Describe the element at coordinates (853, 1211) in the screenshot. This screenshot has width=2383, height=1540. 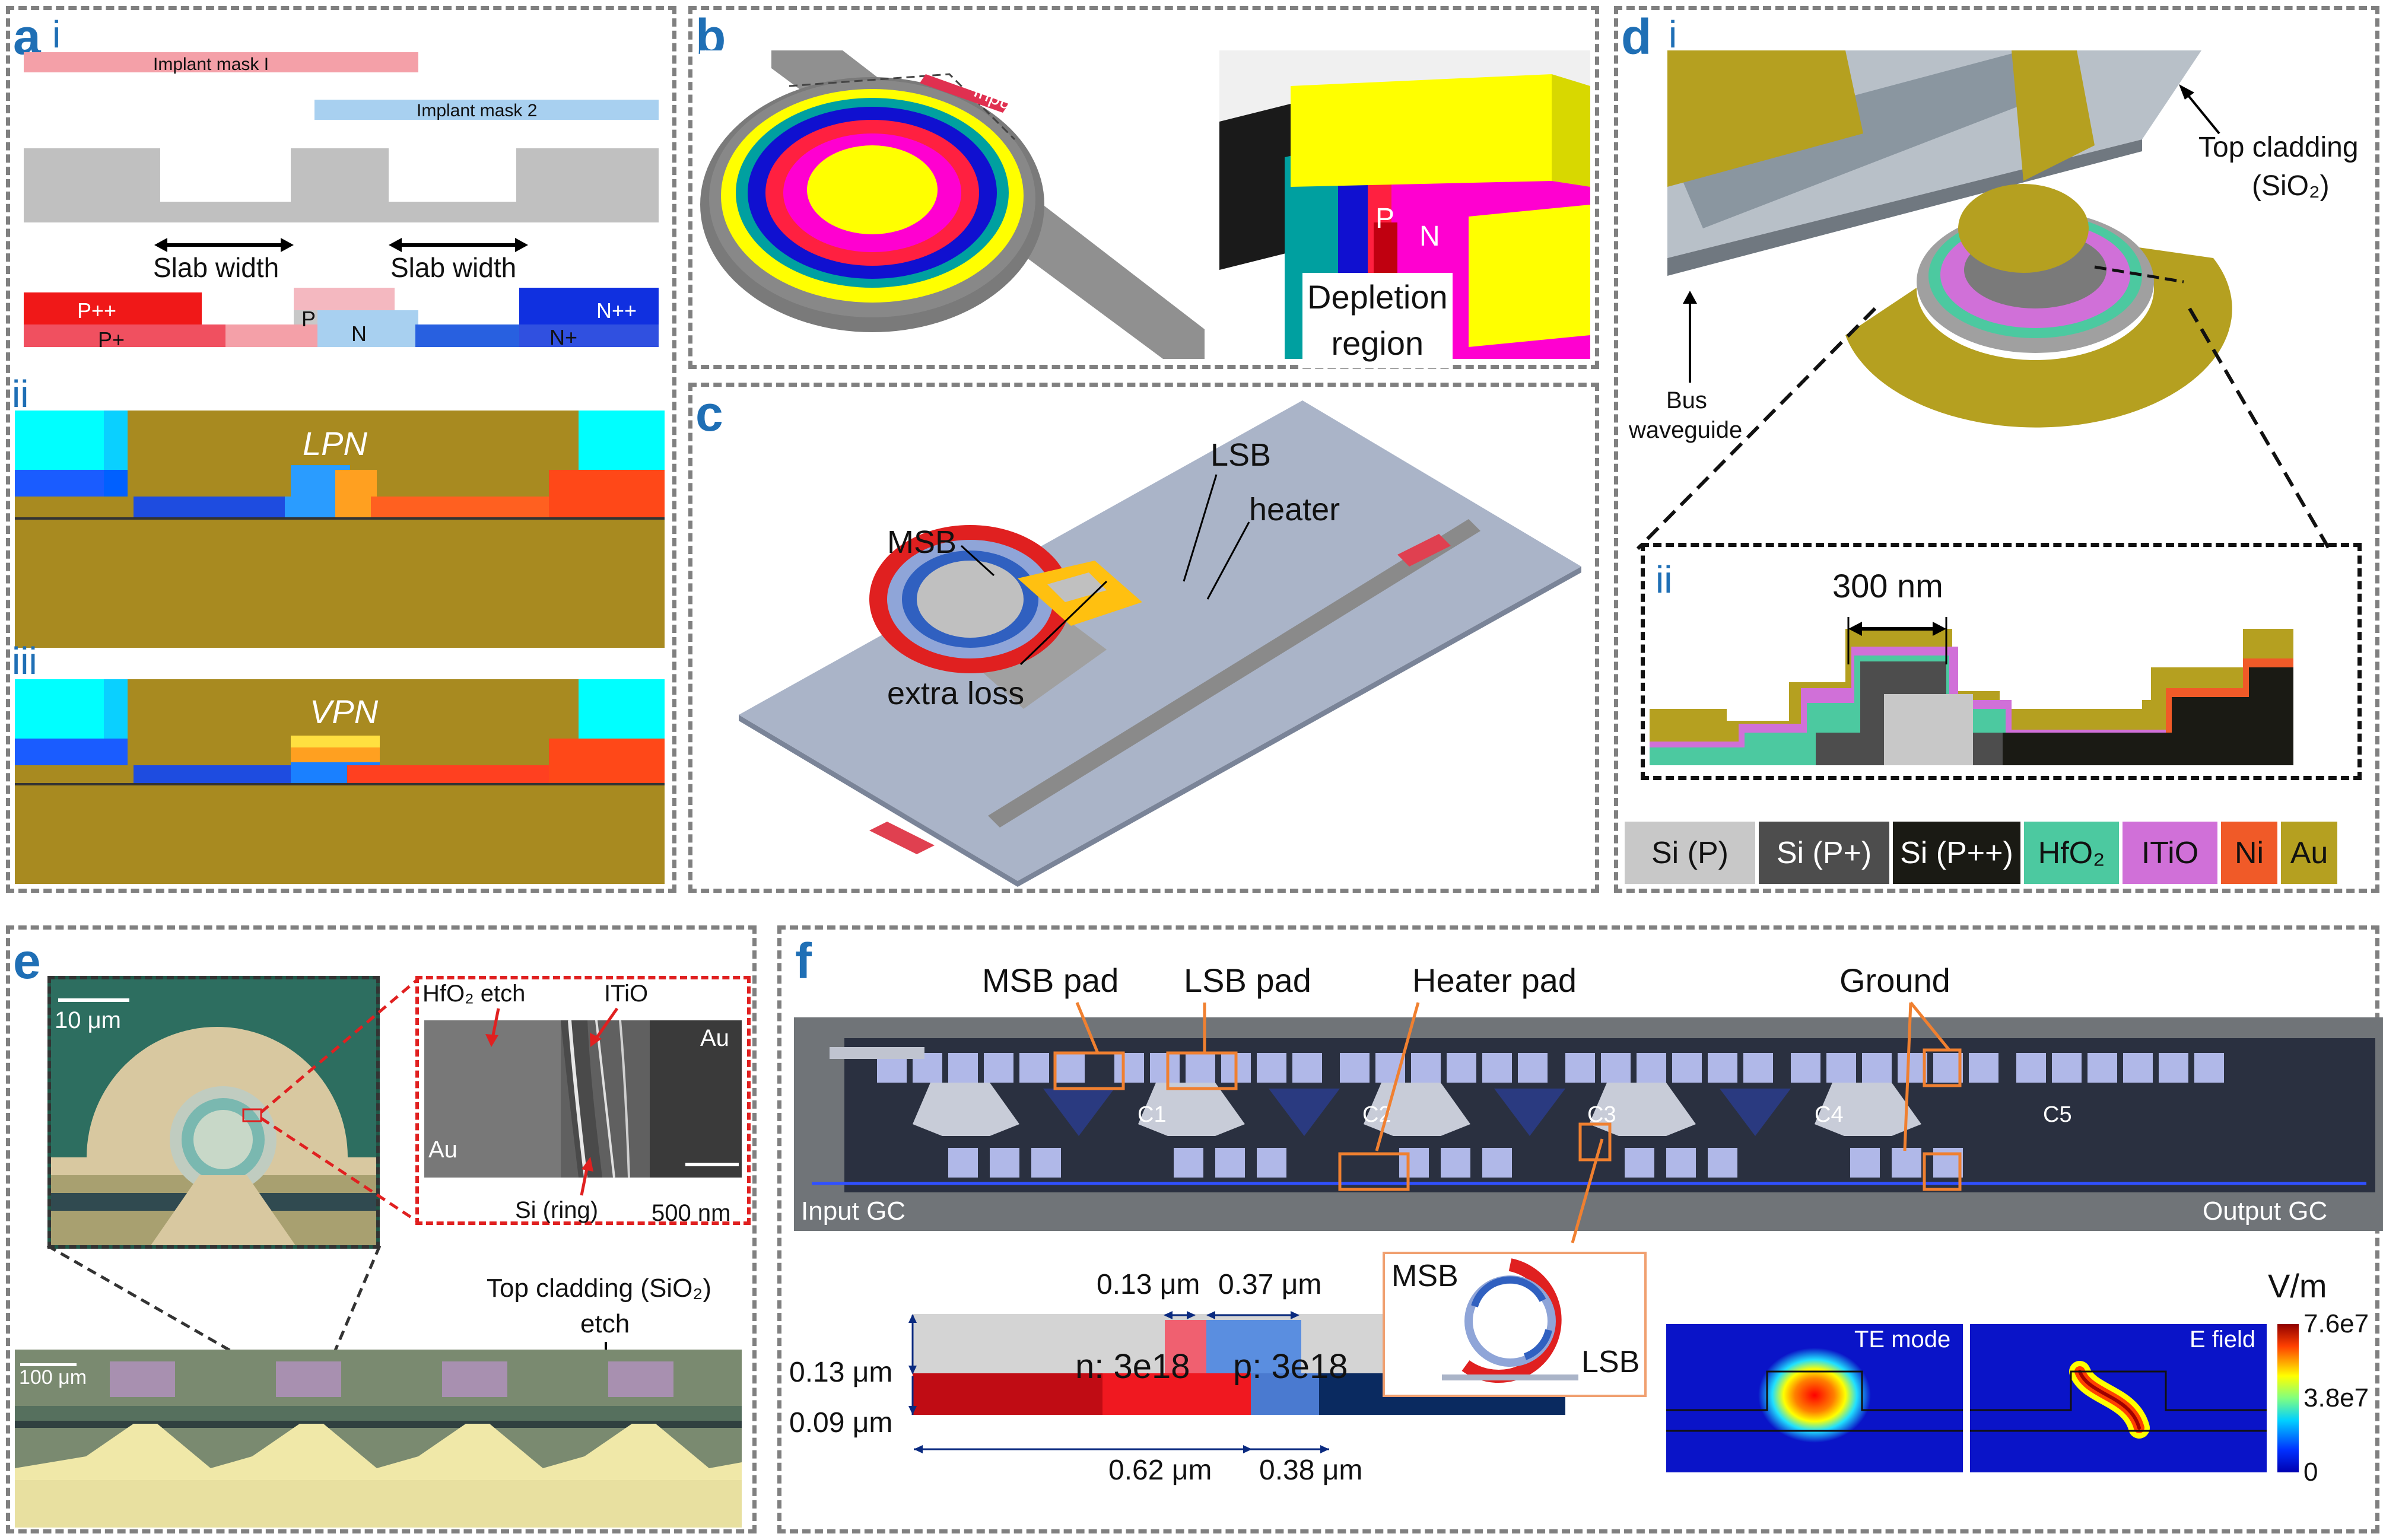
I see `input-gc-label: Input GC` at that location.